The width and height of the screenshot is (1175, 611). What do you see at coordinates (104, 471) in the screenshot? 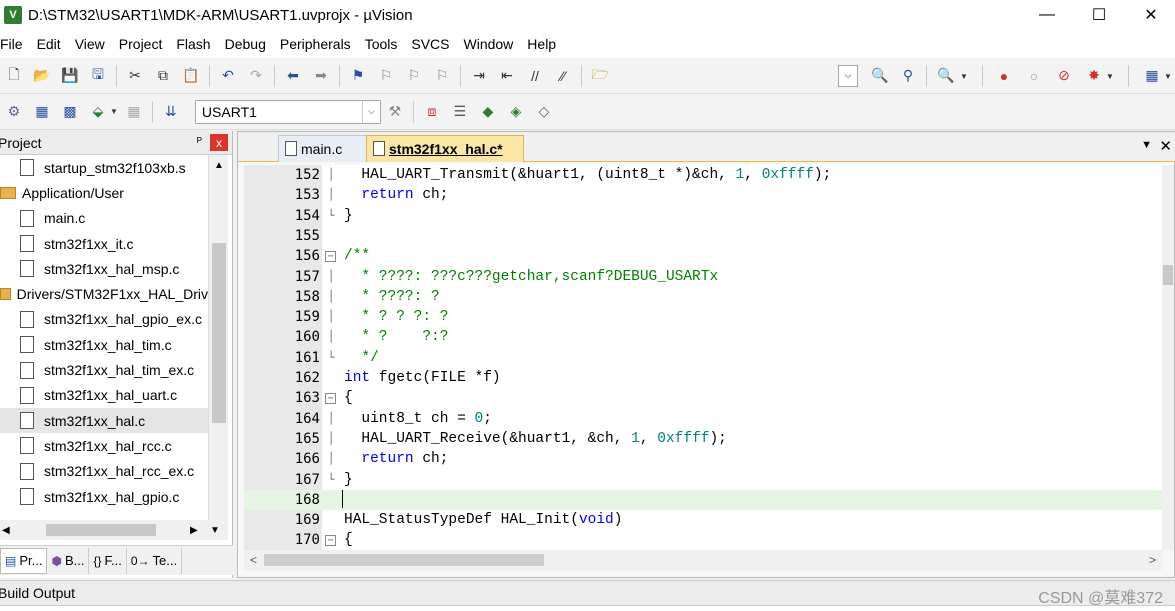
I see `tree-item-hal-rcc-ex-c: stm32f1xx_hal_rcc_ex.c` at bounding box center [104, 471].